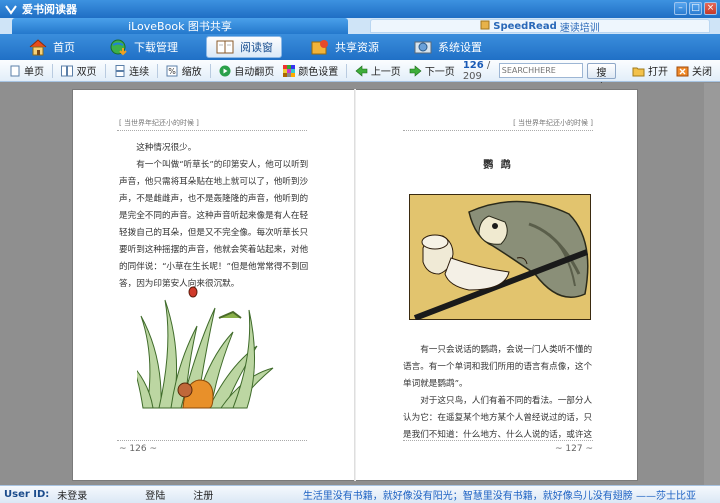  I want to click on tab-speedread: SpeedRead 速读培训, so click(540, 26).